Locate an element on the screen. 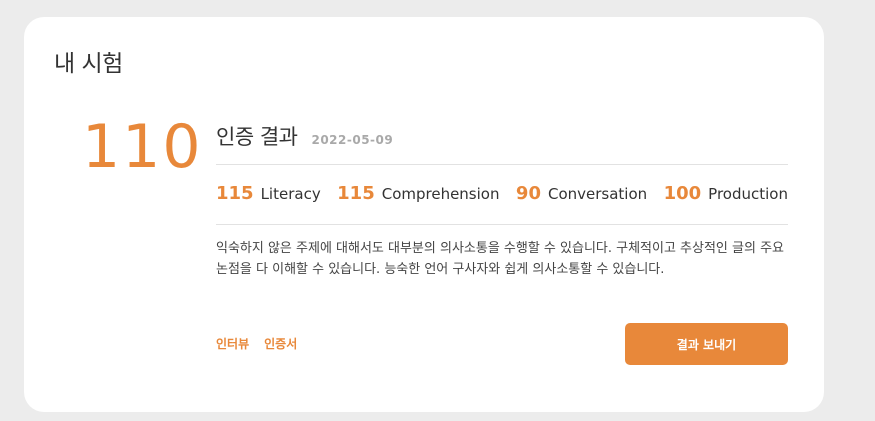  subscore-comprehension: 115 Comprehension is located at coordinates (418, 193).